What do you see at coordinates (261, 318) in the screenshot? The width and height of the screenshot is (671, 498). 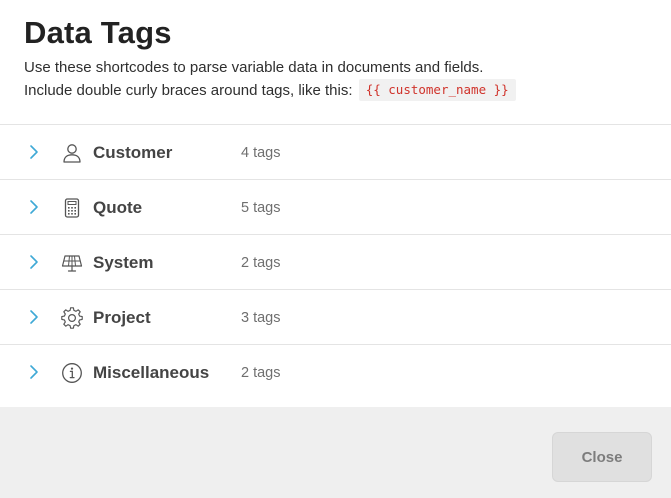 I see `category-count: 3 tags` at bounding box center [261, 318].